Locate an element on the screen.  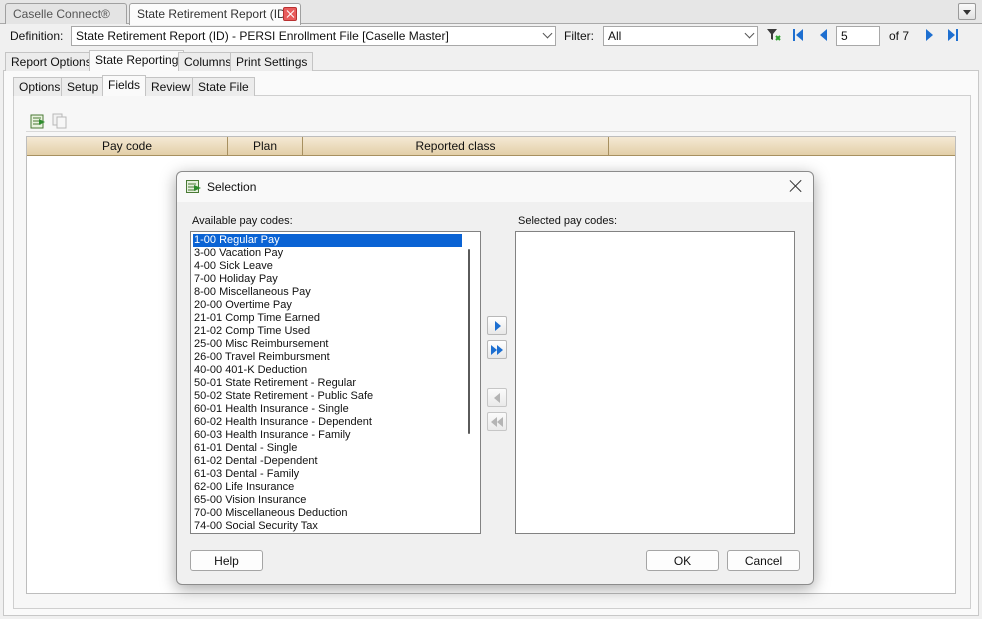
tab-fields: Fields is located at coordinates (124, 85).